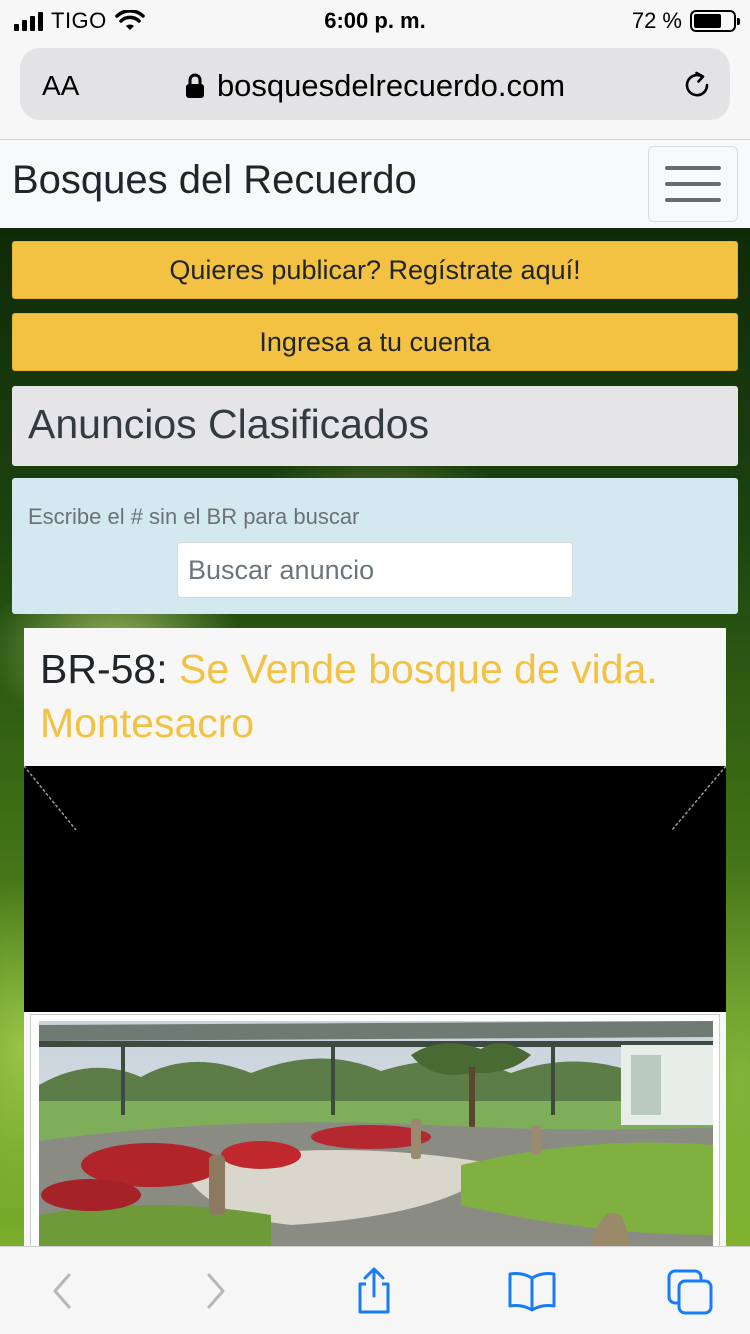  What do you see at coordinates (375, 342) in the screenshot?
I see `login-button: Ingresa a tu cuenta` at bounding box center [375, 342].